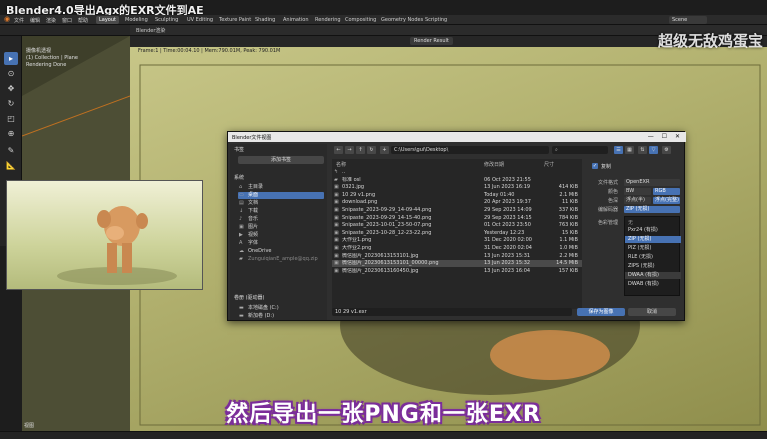 Image resolution: width=767 pixels, height=439 pixels. What do you see at coordinates (281, 251) in the screenshot?
I see `sidebar-item-onedrive: ☁ OneDrive` at bounding box center [281, 251].